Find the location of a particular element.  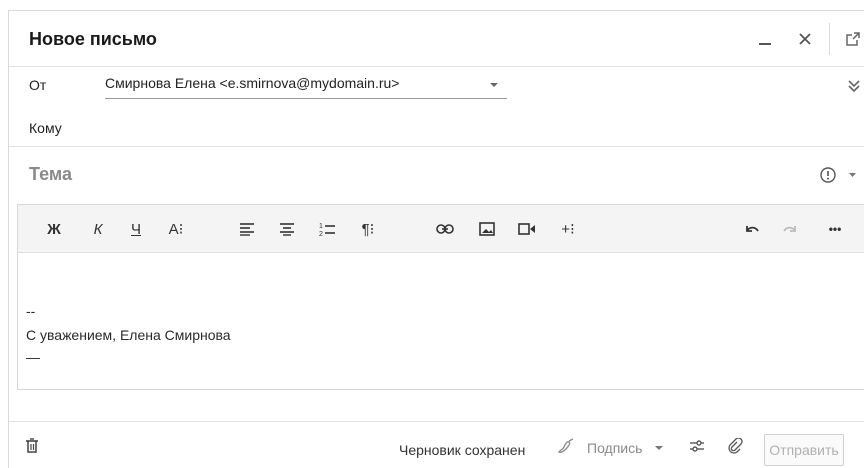

compose-header: Новое письмо is located at coordinates (436, 39).